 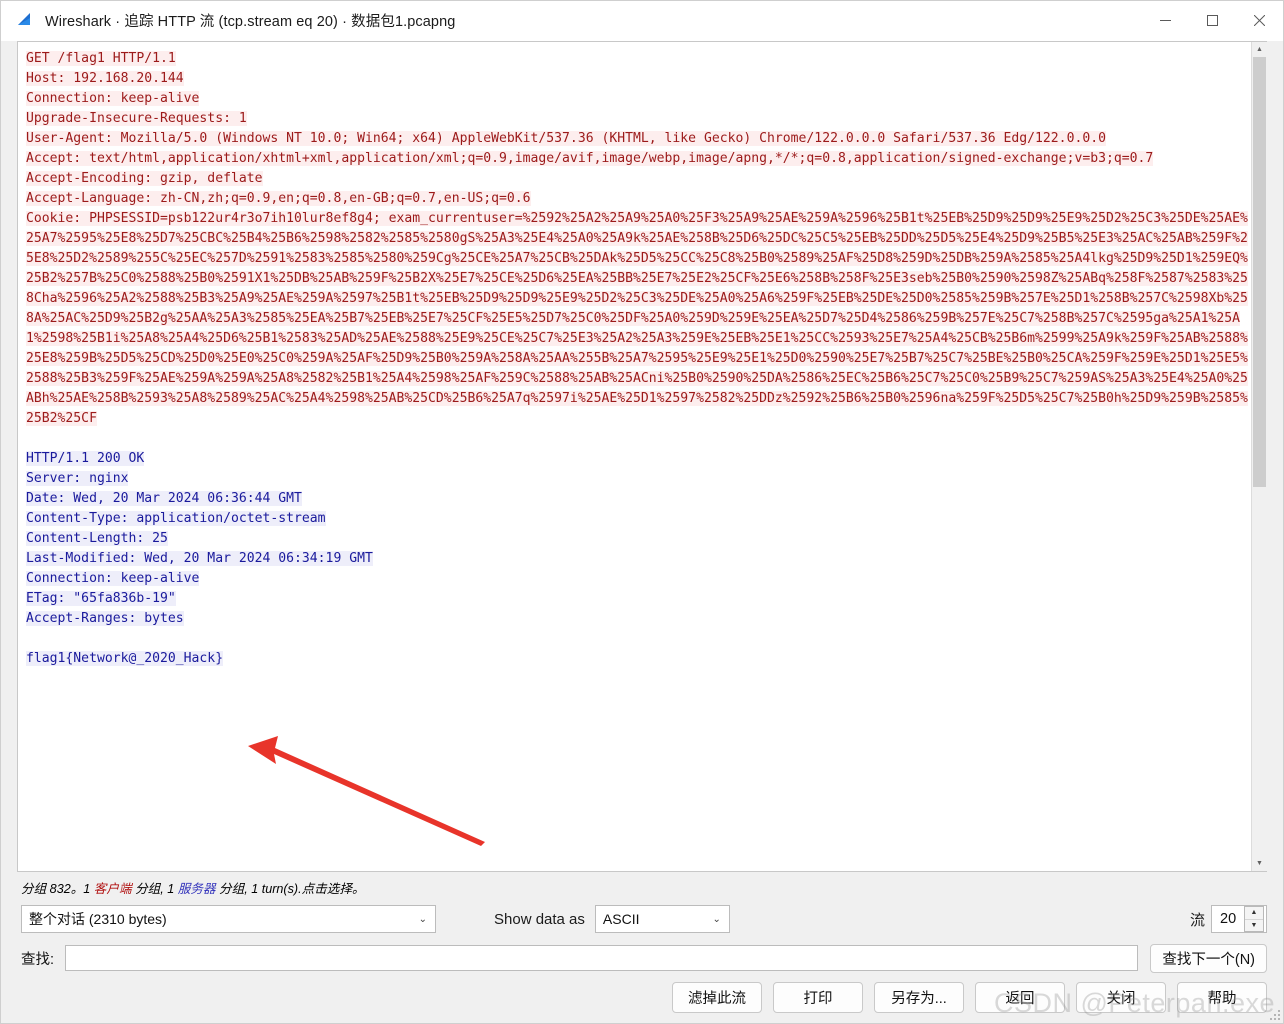 I want to click on stream-number-value: 20, so click(x=1228, y=919).